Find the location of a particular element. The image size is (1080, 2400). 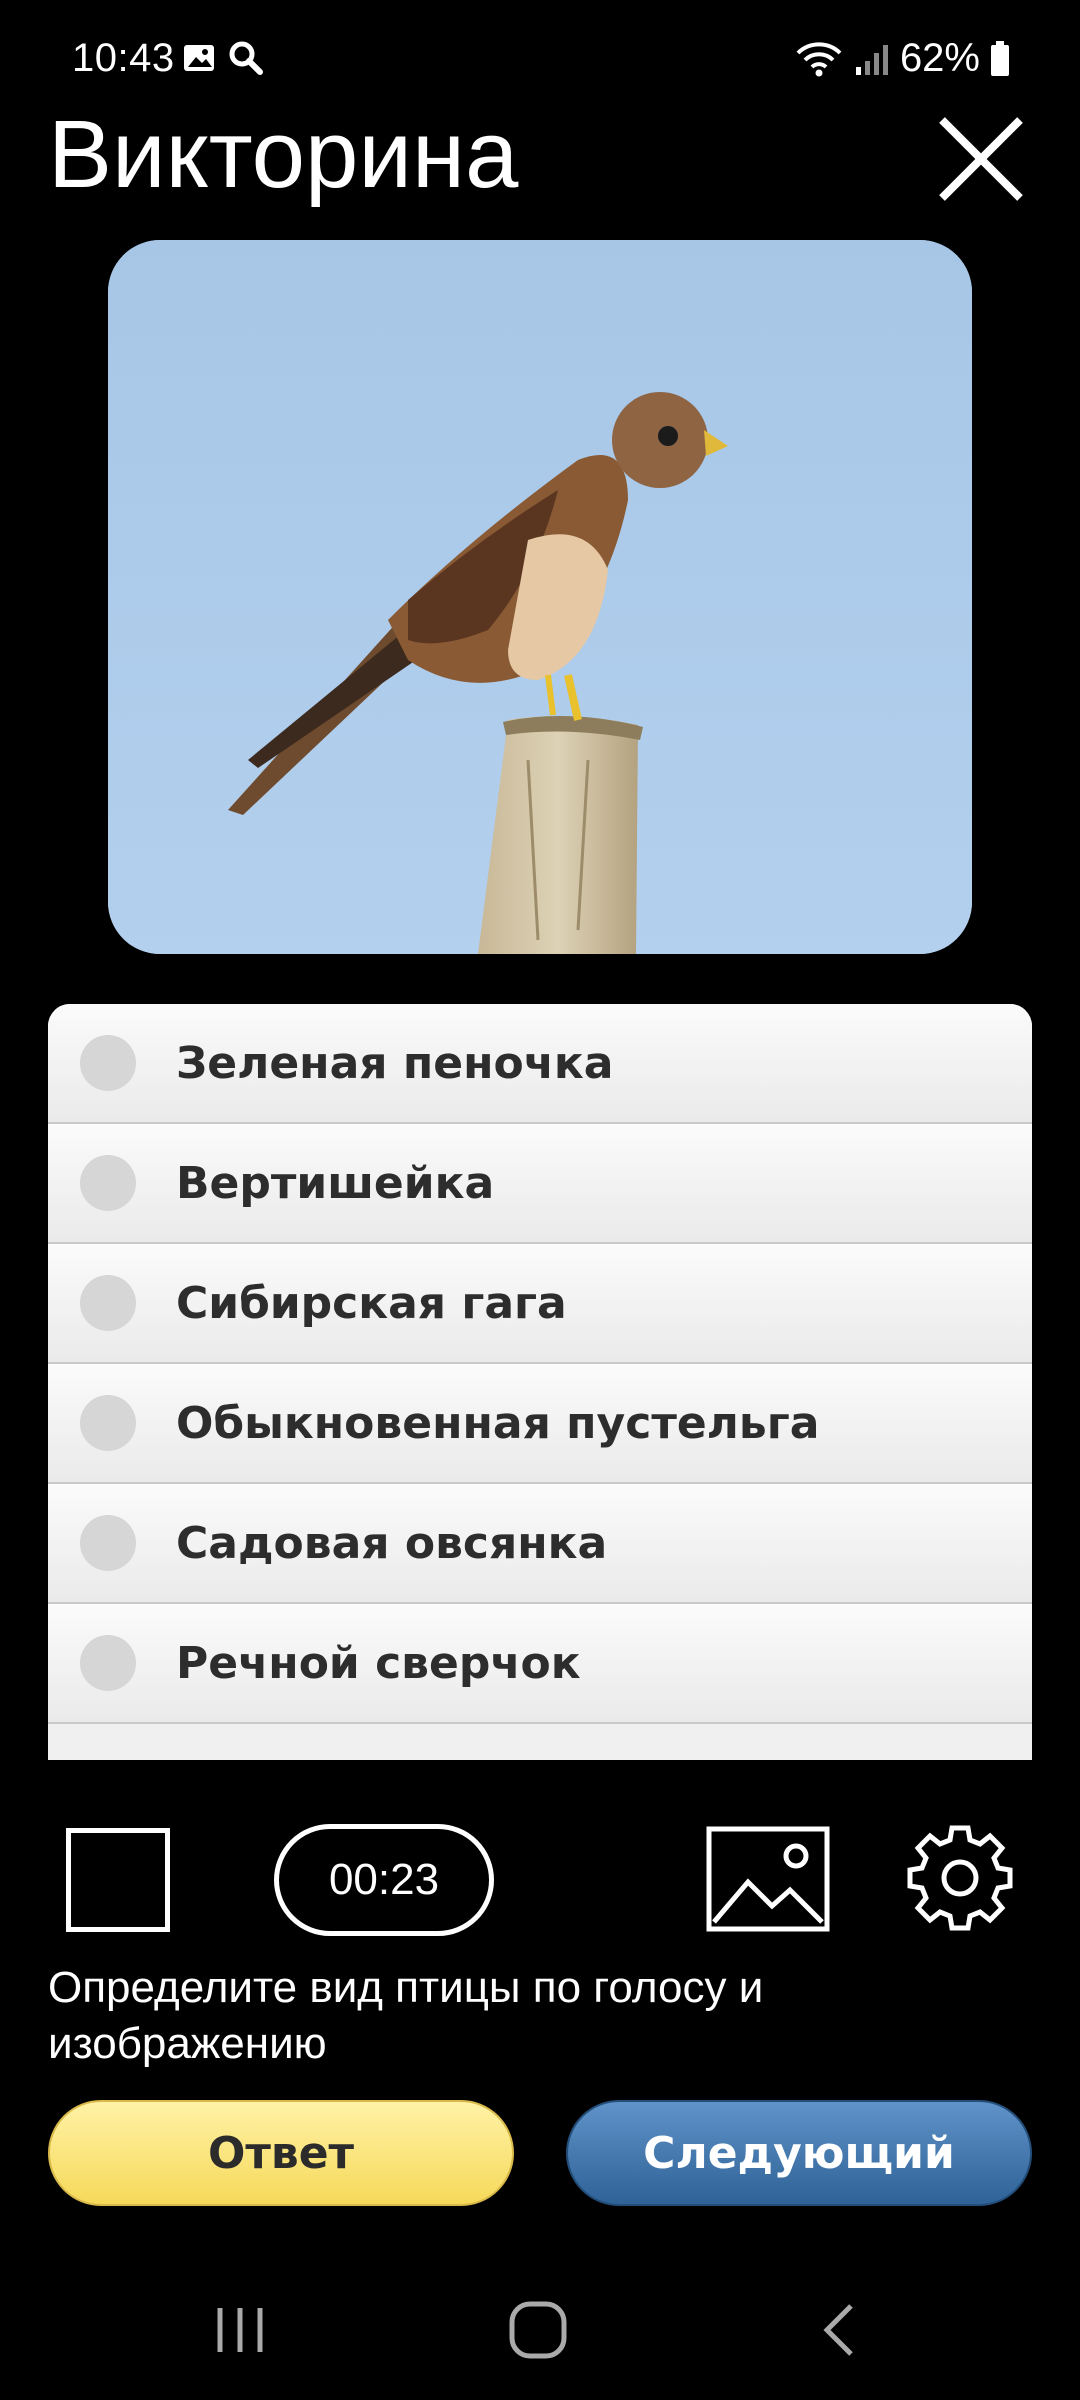

next-button: Следующий is located at coordinates (799, 2153).